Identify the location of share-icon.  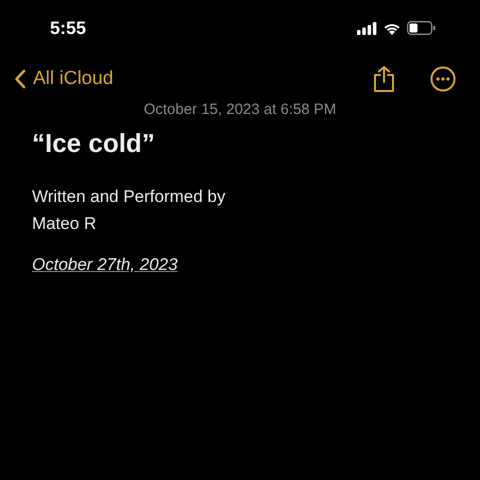
(384, 79).